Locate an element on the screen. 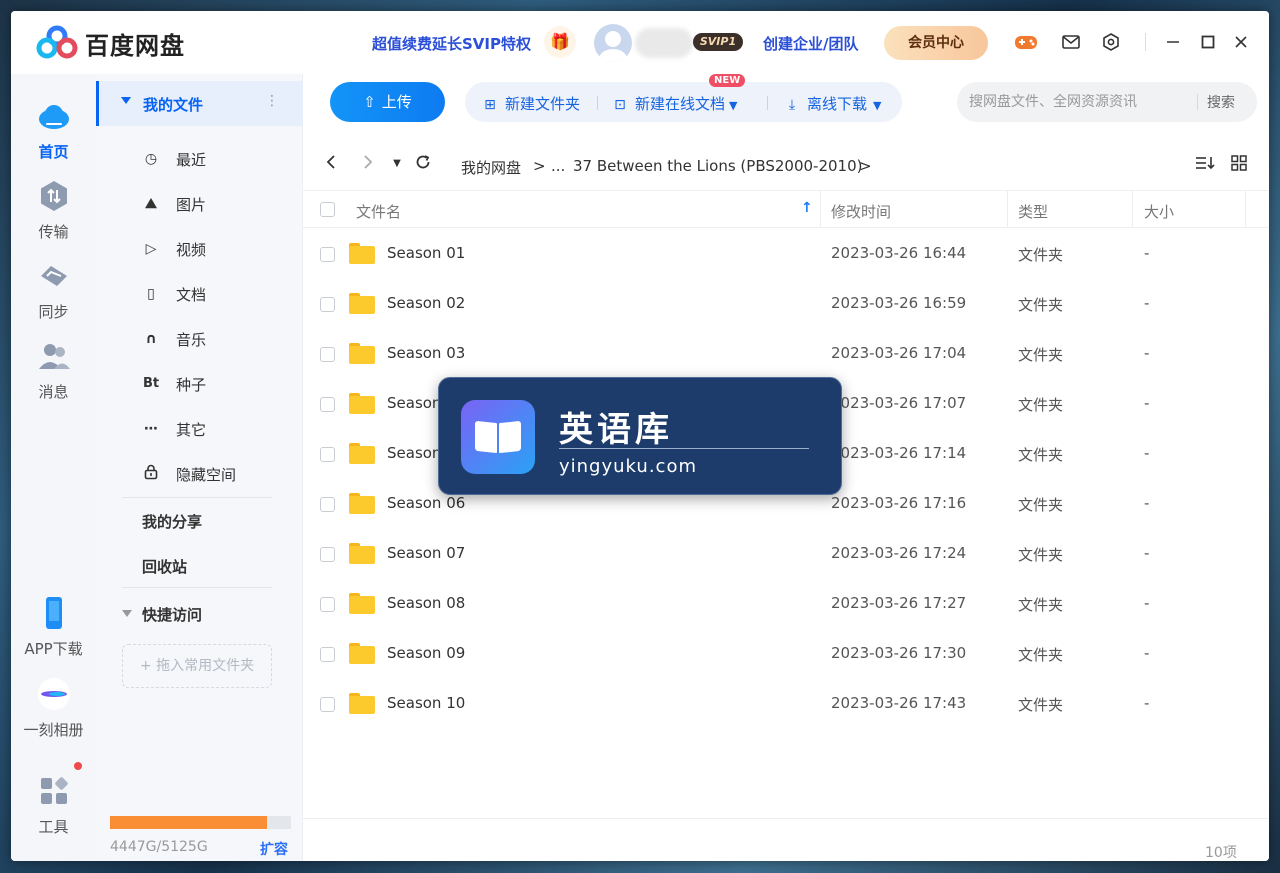 This screenshot has width=1280, height=873. title-bar: 百度网盘 超值续费延长SVIP特权 🎁 SVIP1 创建企业/团队 会员中心 is located at coordinates (640, 42).